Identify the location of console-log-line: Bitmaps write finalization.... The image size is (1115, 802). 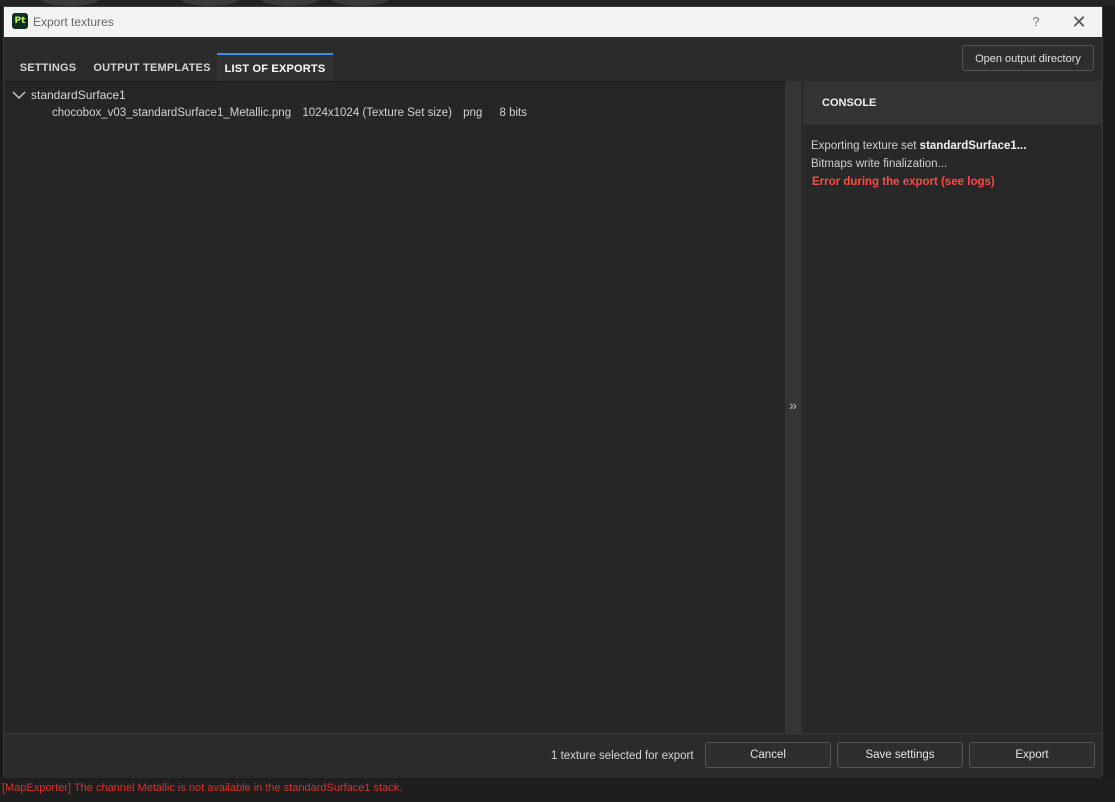
(879, 164).